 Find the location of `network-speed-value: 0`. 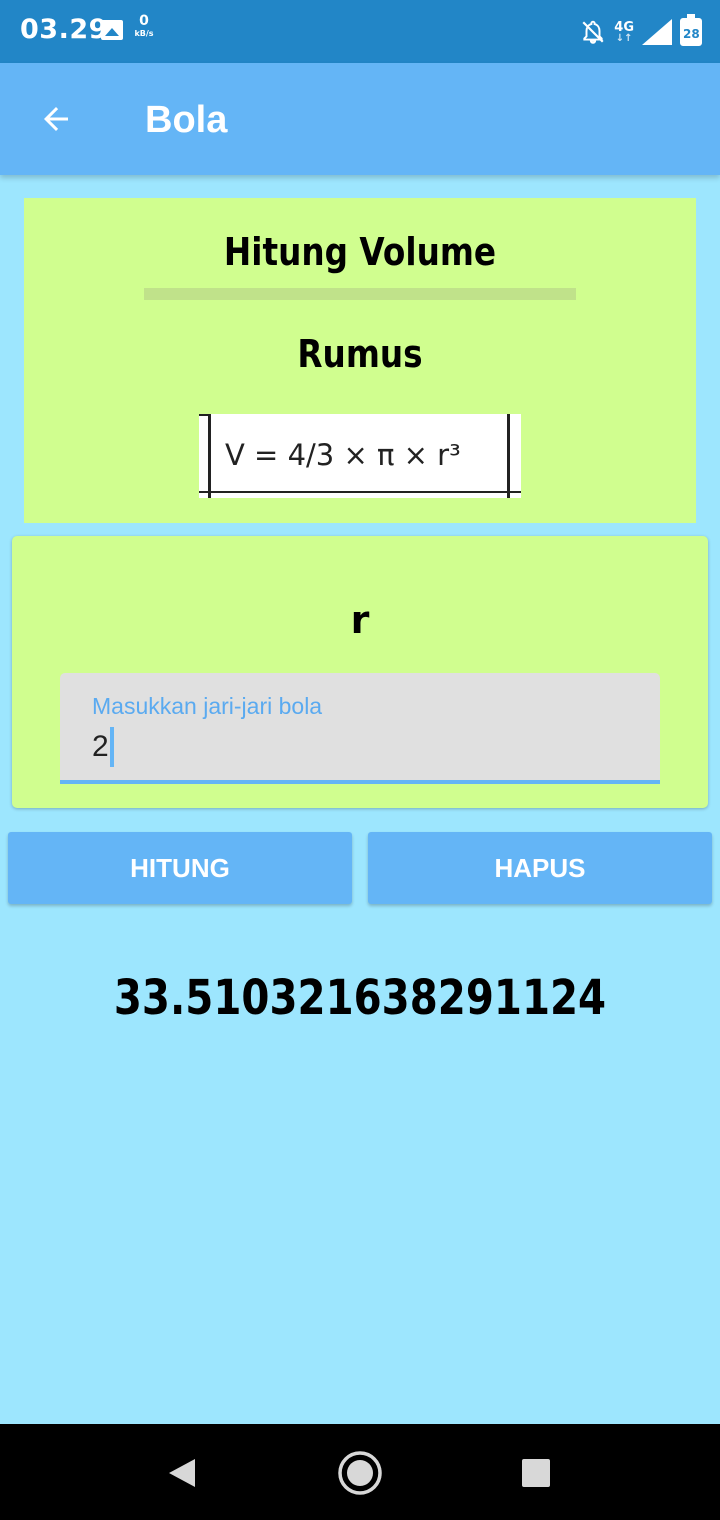

network-speed-value: 0 is located at coordinates (144, 21).